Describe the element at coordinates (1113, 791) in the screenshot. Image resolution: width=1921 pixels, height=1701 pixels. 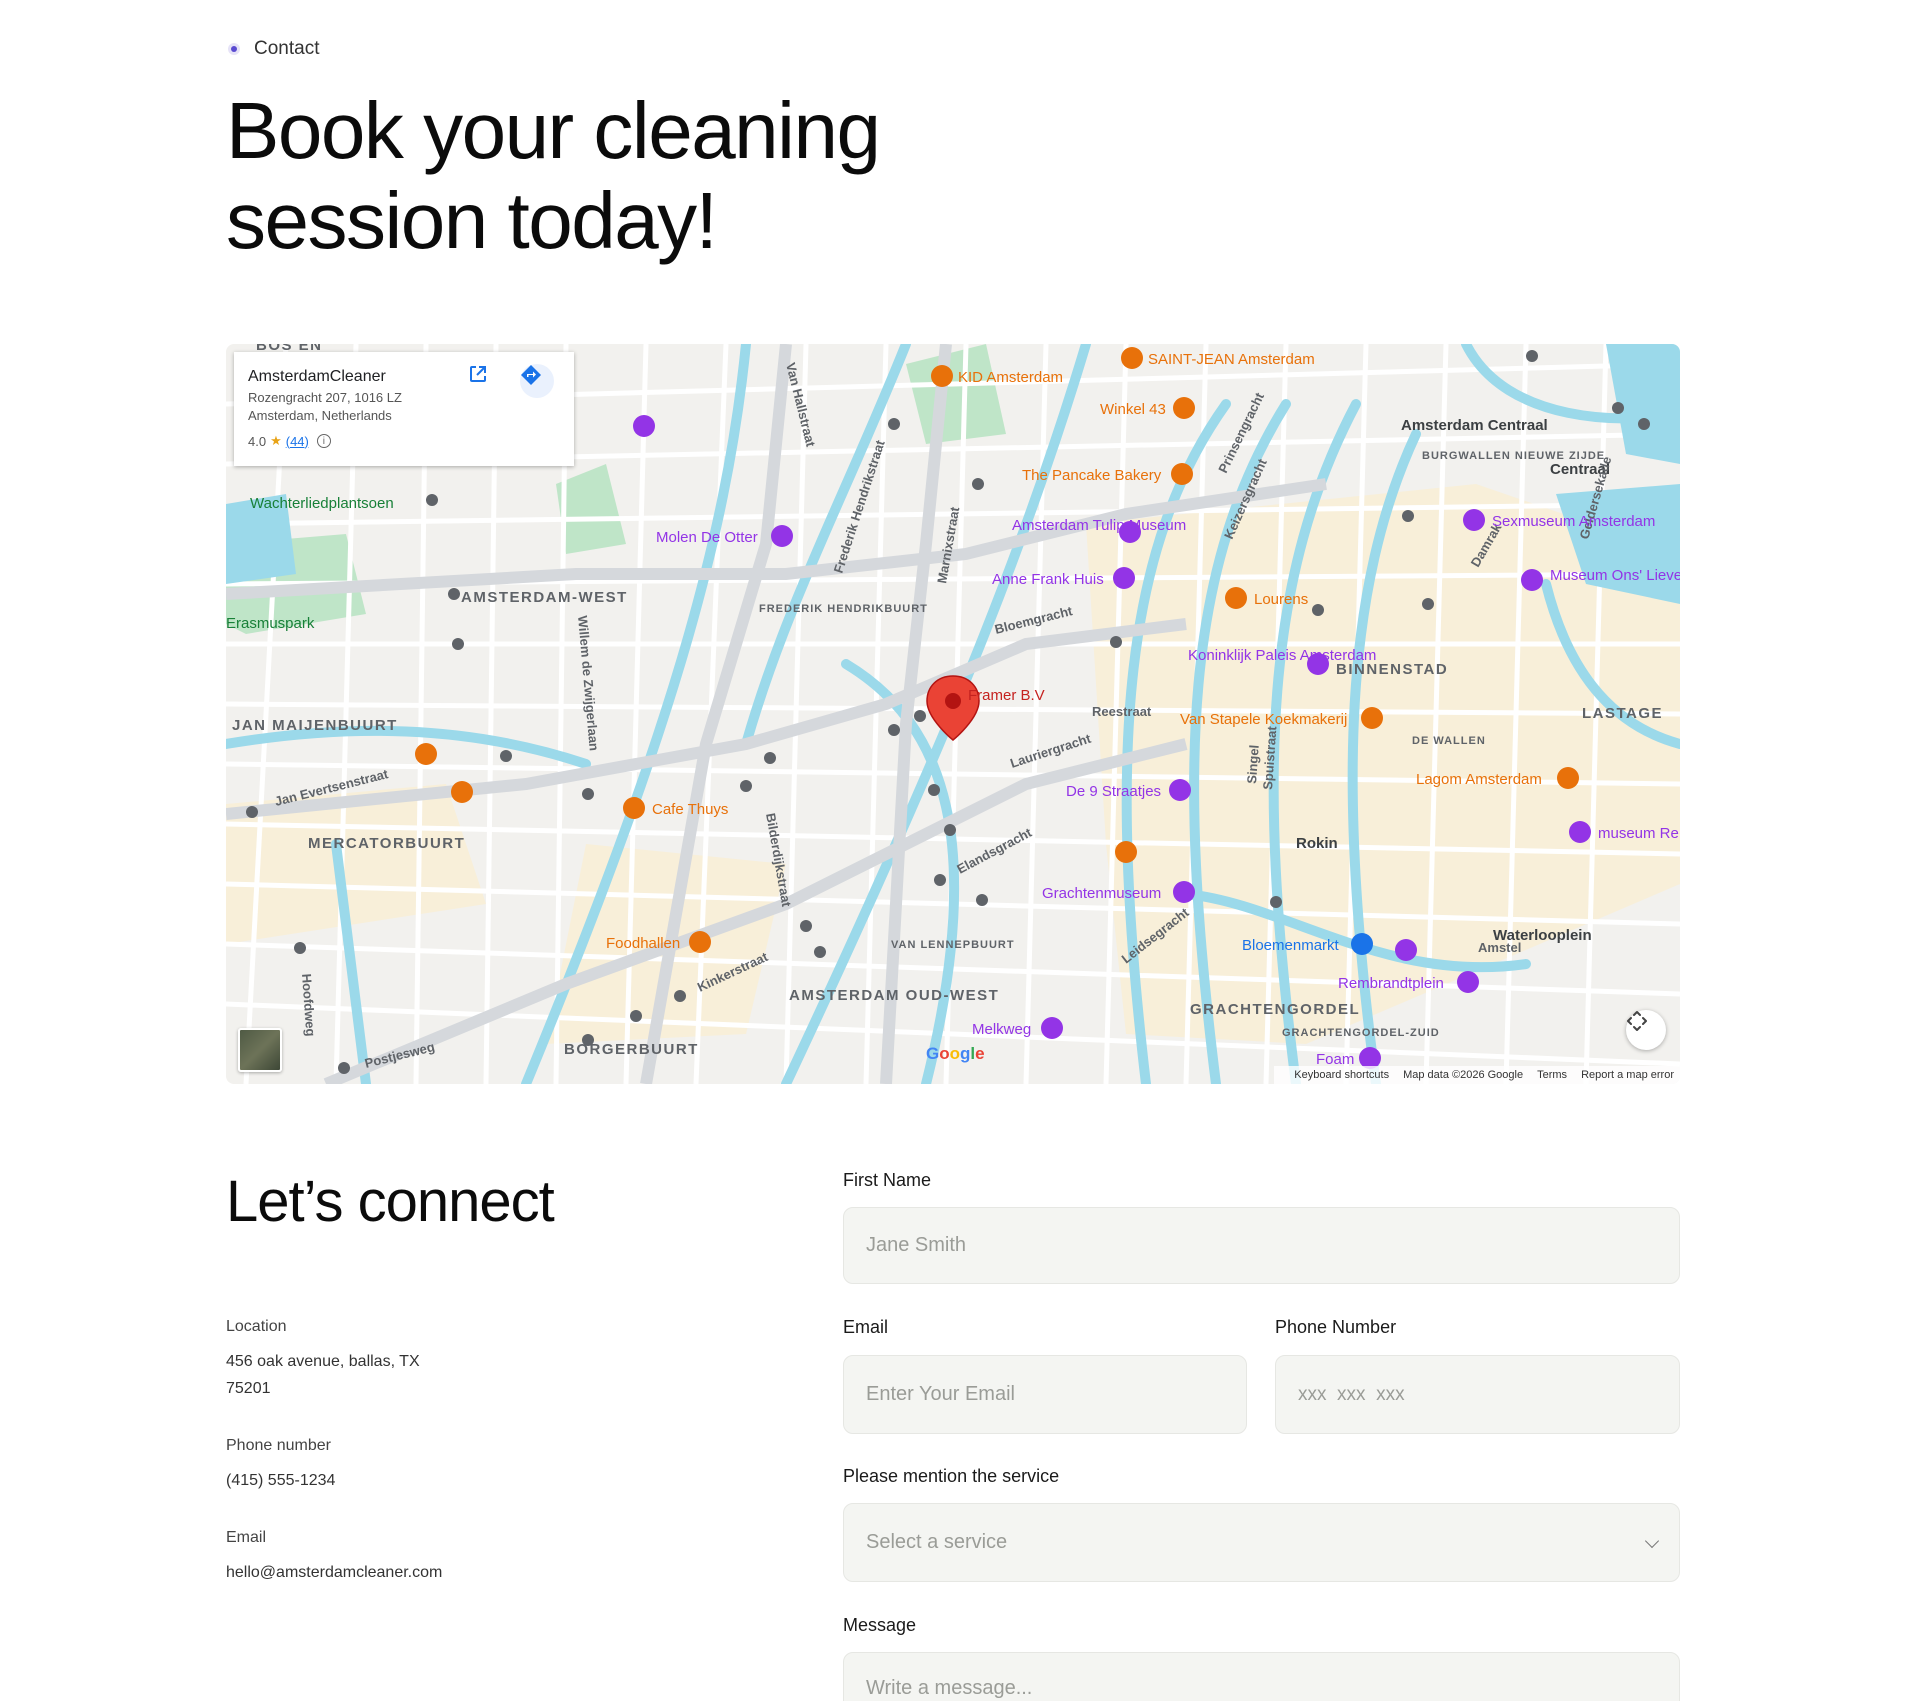
I see `poi-label: De 9 Straatjes` at that location.